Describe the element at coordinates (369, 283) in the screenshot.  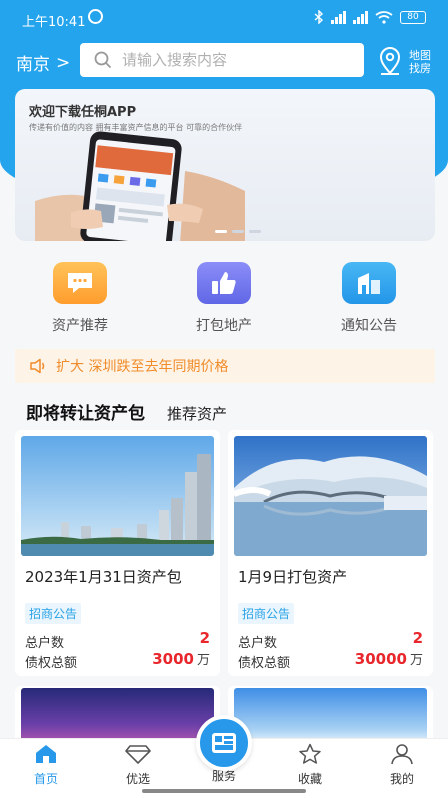
I see `building-icon` at that location.